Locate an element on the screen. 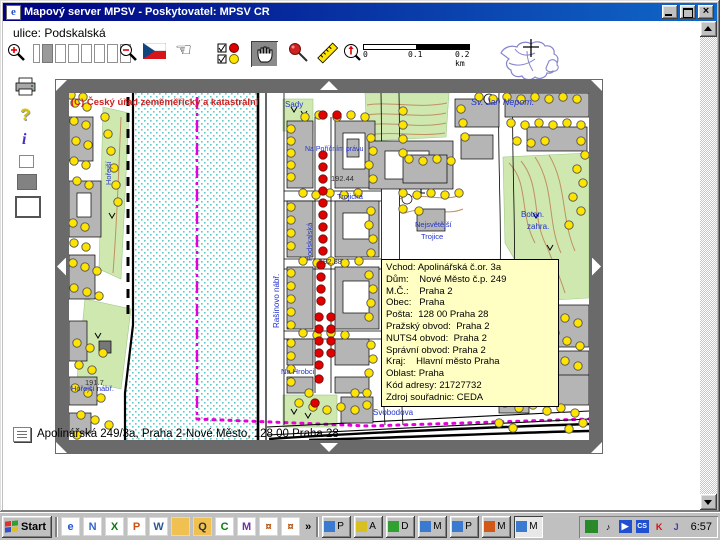 This screenshot has width=720, height=540. folder-icon is located at coordinates (181, 526).